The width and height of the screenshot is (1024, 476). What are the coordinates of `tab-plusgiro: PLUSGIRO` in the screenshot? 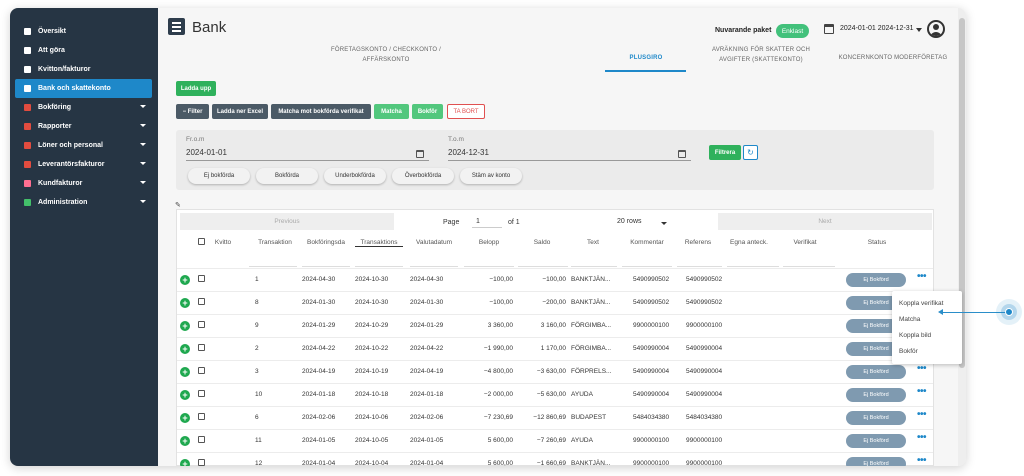 It's located at (646, 58).